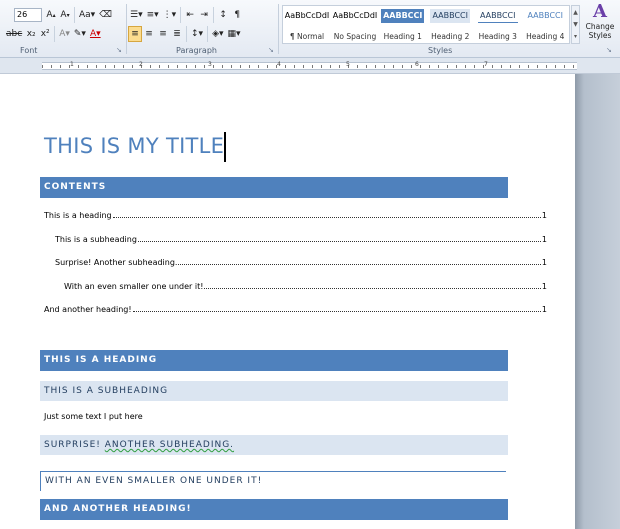 The image size is (620, 529). Describe the element at coordinates (78, 215) in the screenshot. I see `toc-entry-label: This is a heading` at that location.